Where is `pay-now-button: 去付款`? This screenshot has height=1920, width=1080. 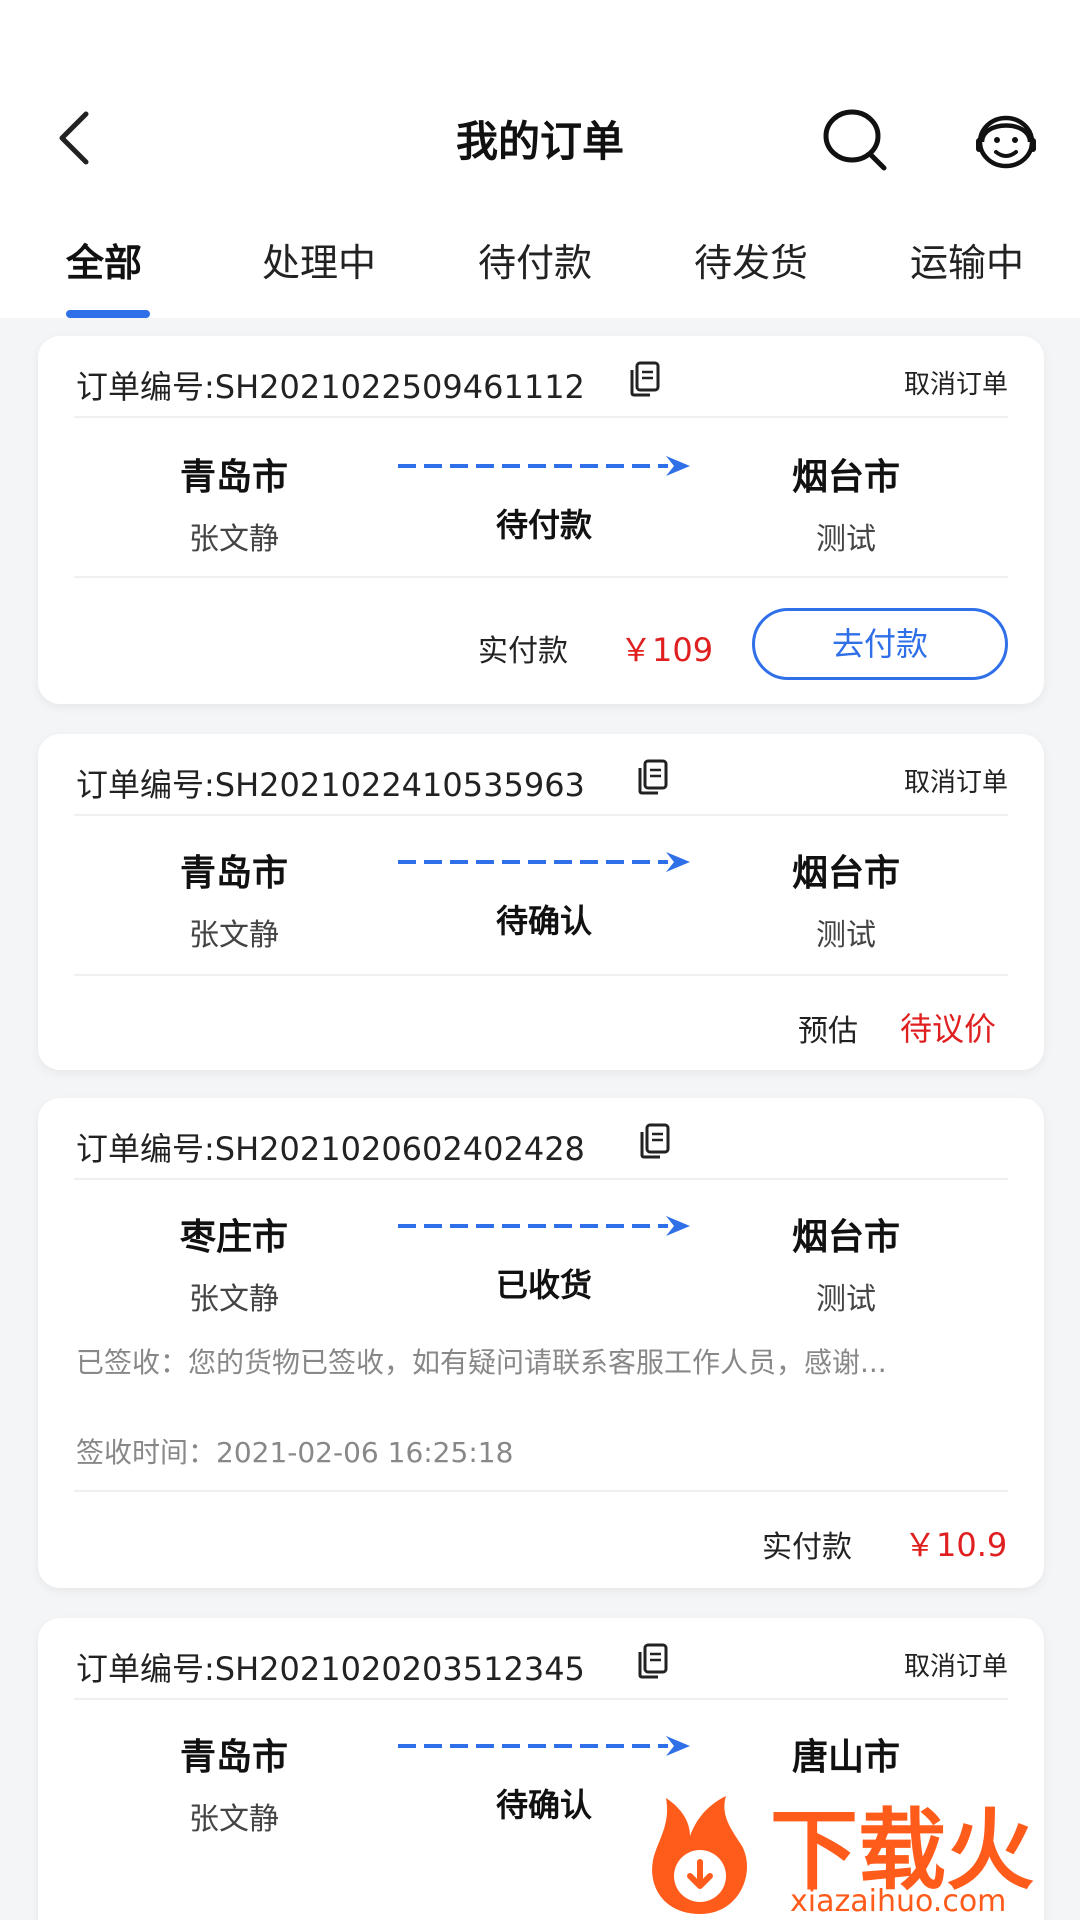 pay-now-button: 去付款 is located at coordinates (880, 644).